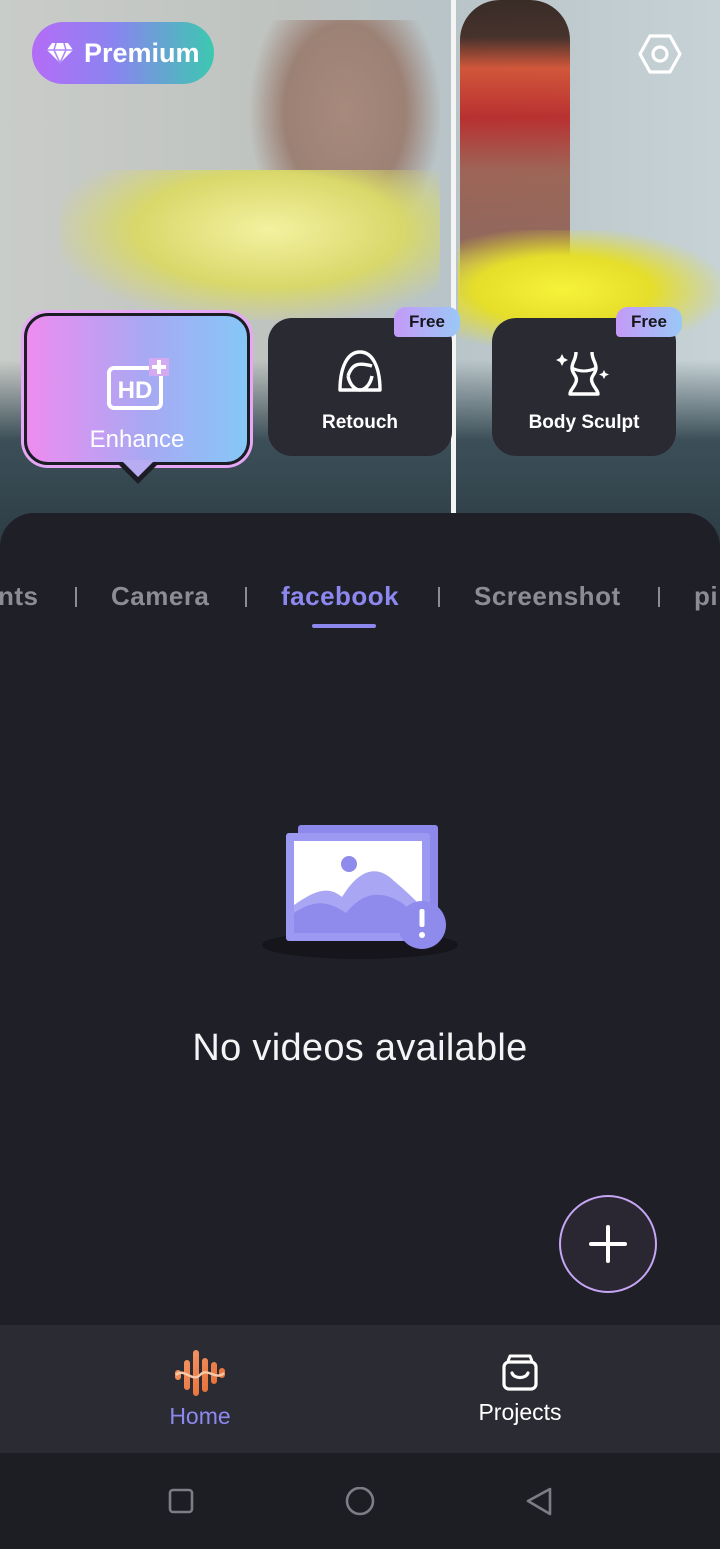  I want to click on active-tab-indicator, so click(344, 626).